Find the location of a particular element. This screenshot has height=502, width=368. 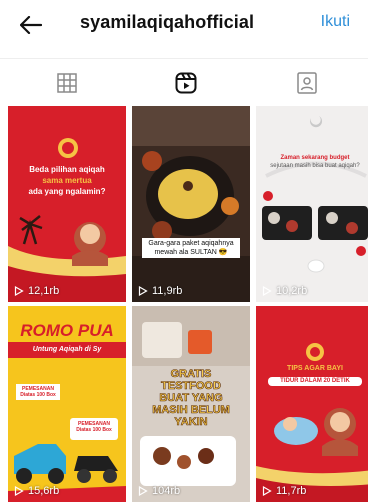

view-count: 12,1rb is located at coordinates (36, 291).